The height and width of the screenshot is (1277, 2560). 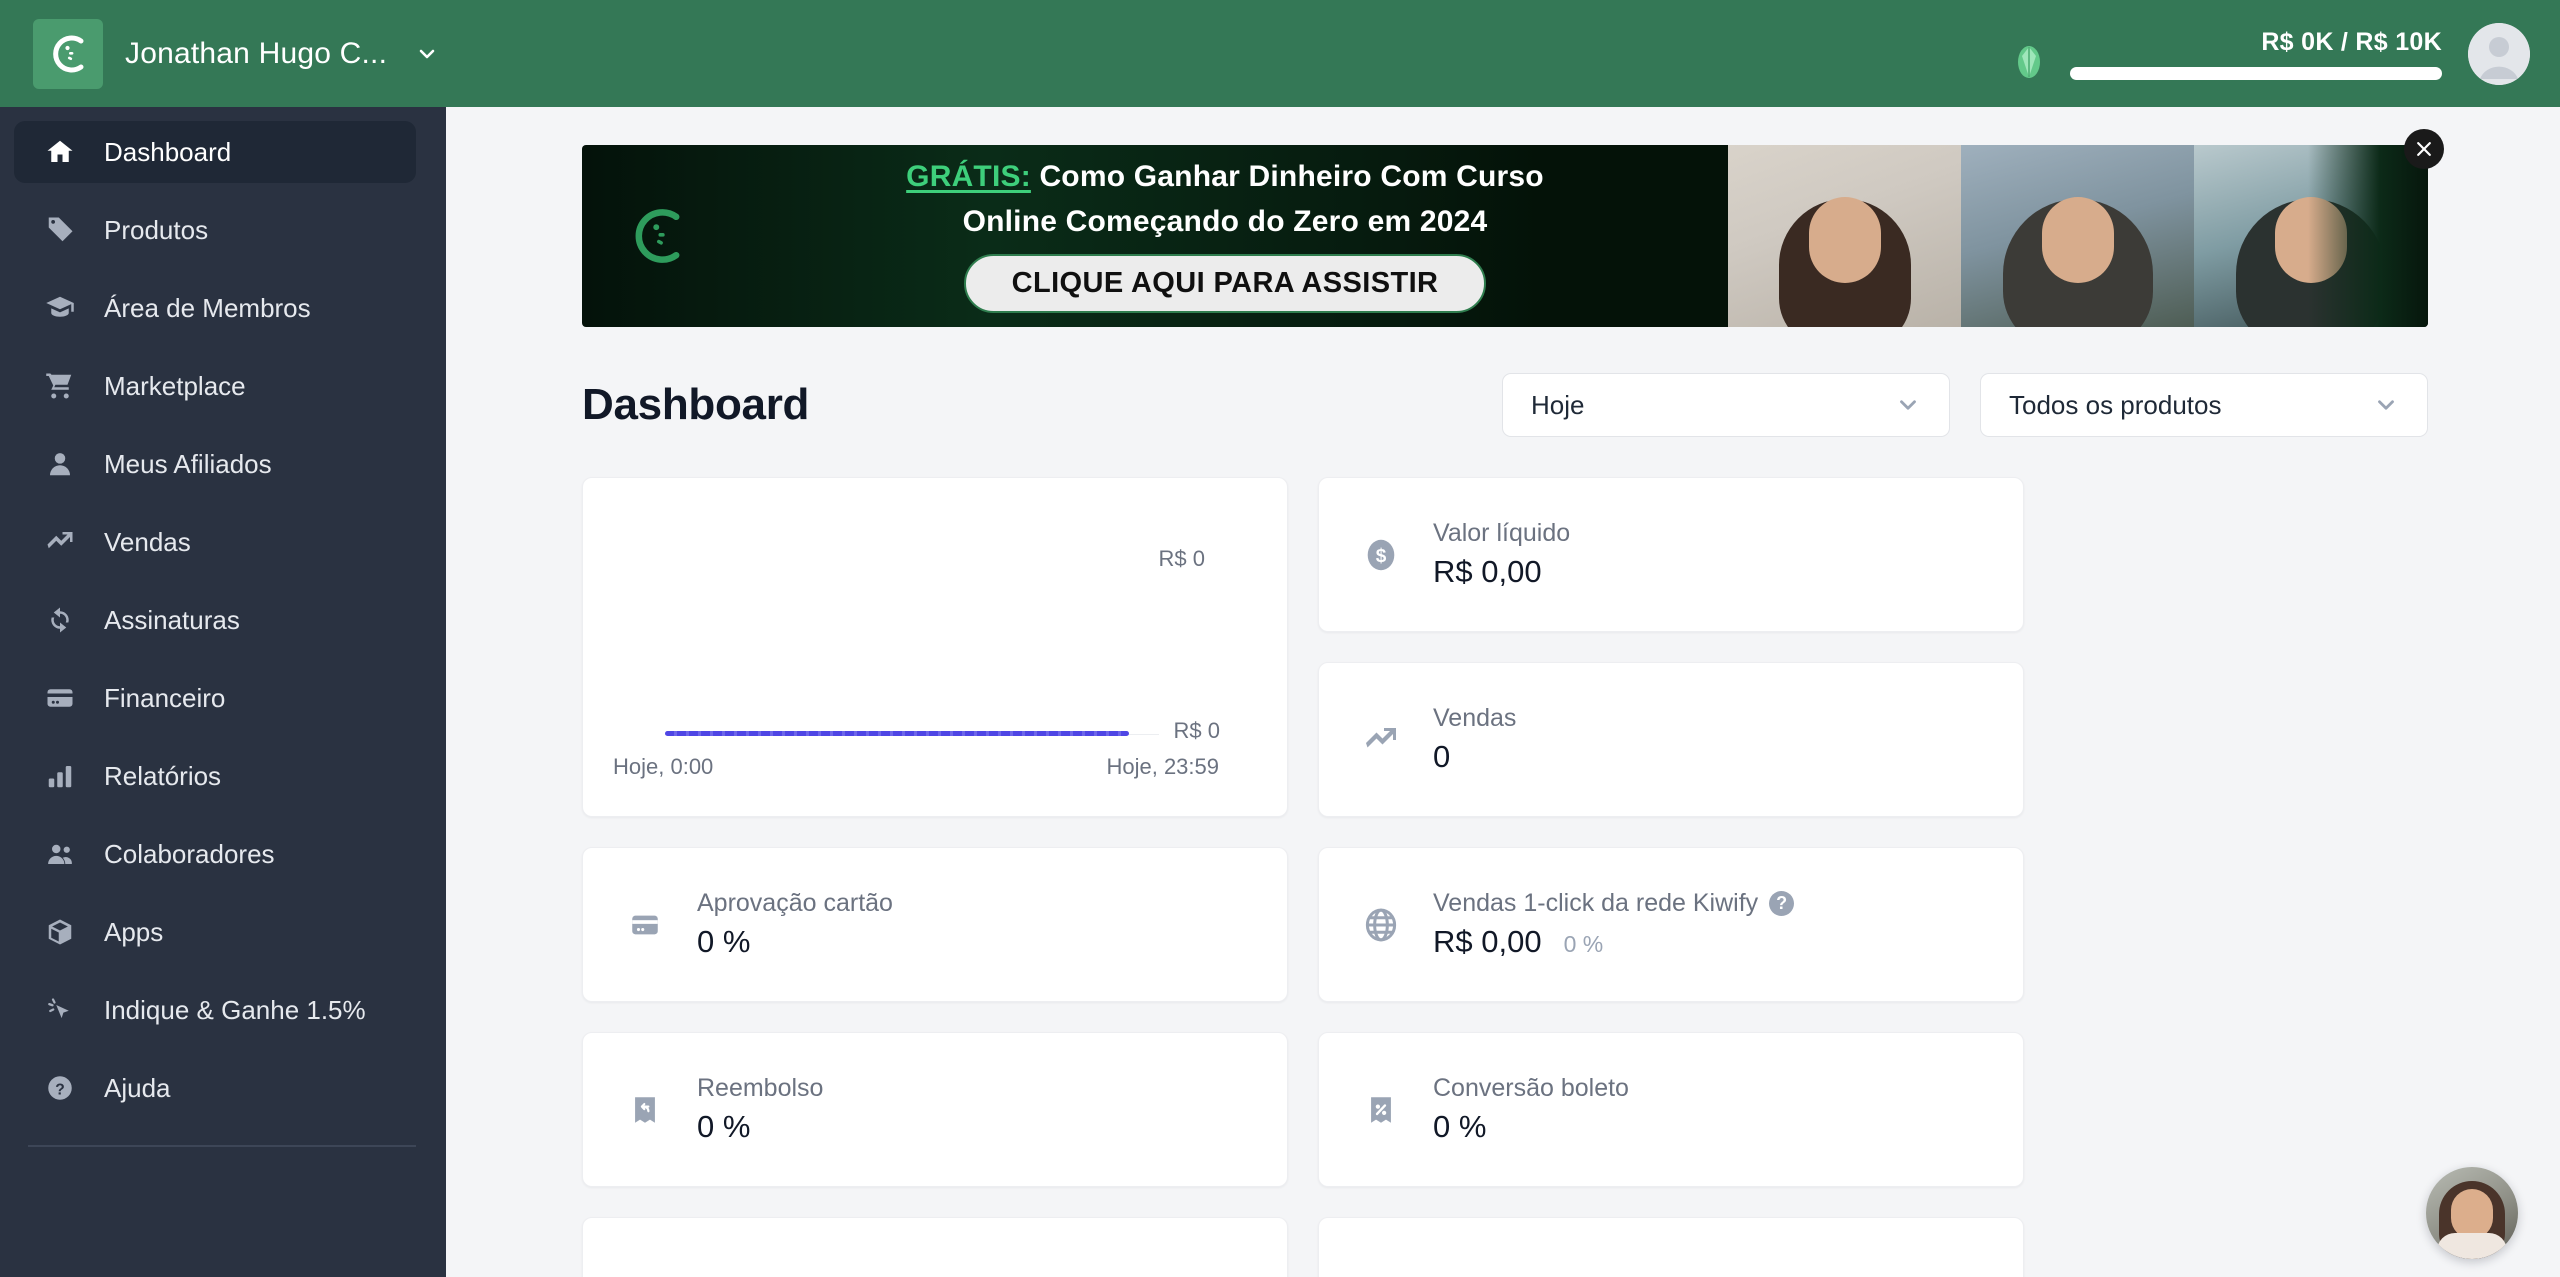 I want to click on sidebar-item-label: Financeiro, so click(x=165, y=697).